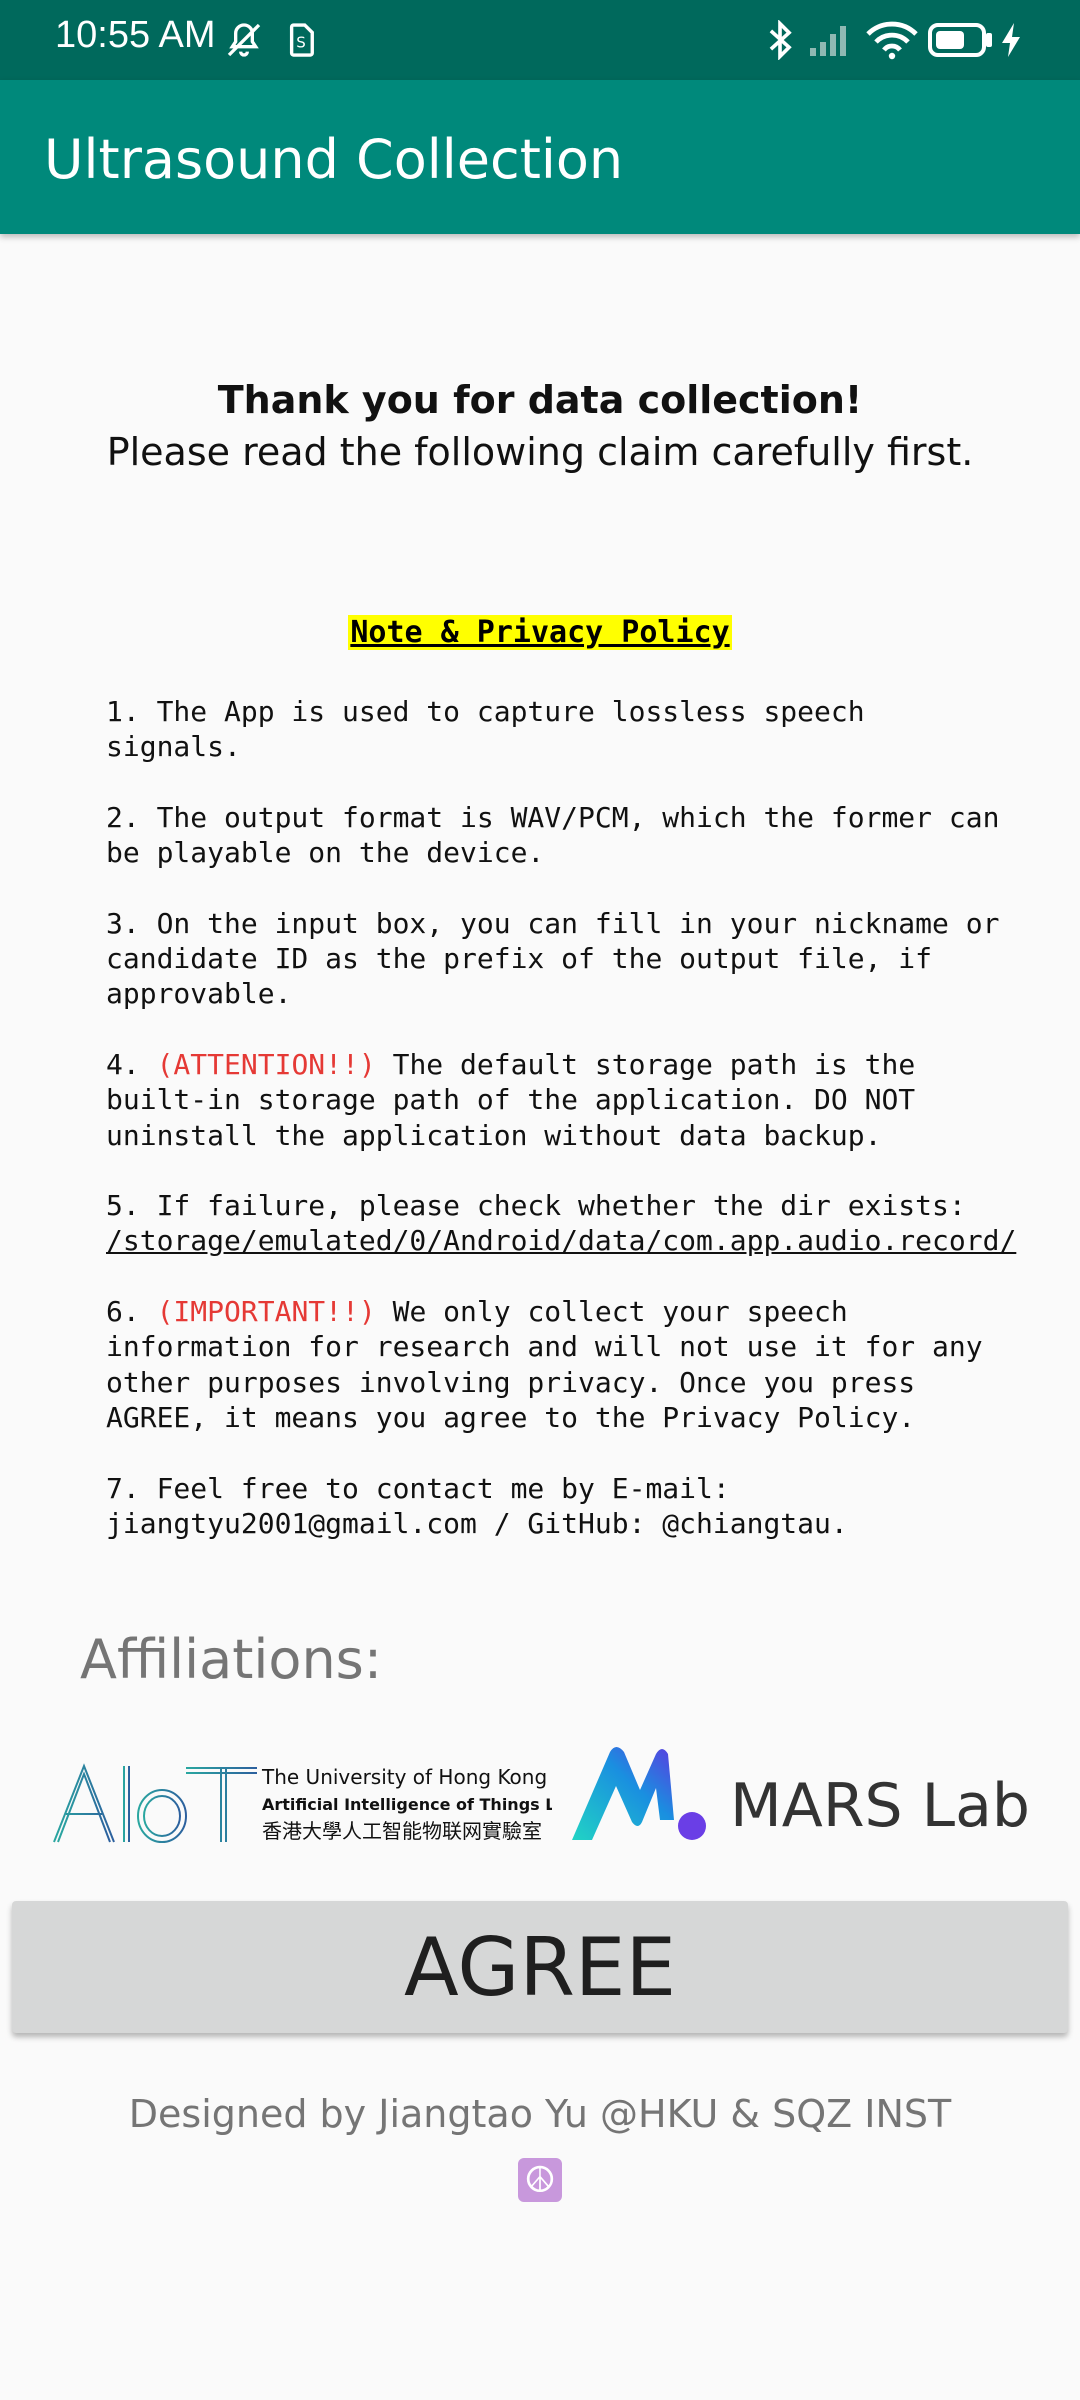  Describe the element at coordinates (135, 35) in the screenshot. I see `status-time: 10:55 AM` at that location.